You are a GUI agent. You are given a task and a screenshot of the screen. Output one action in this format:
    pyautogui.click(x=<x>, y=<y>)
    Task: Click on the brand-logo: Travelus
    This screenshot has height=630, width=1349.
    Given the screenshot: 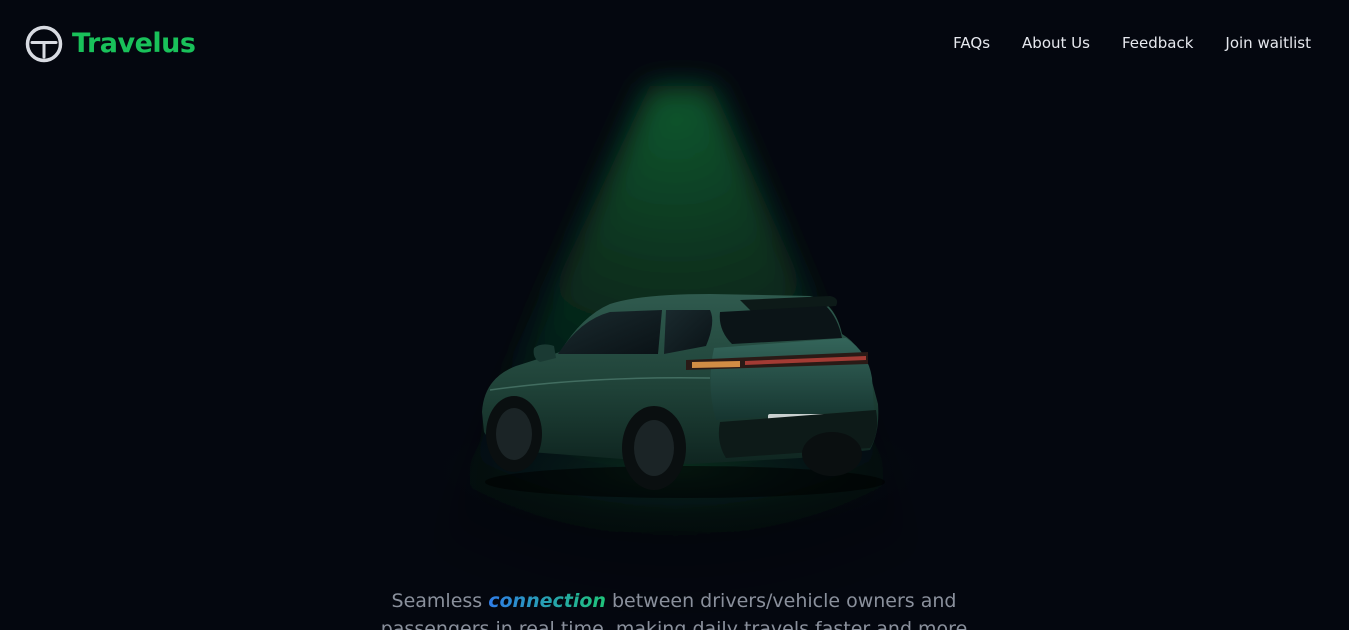 What is the action you would take?
    pyautogui.click(x=110, y=44)
    